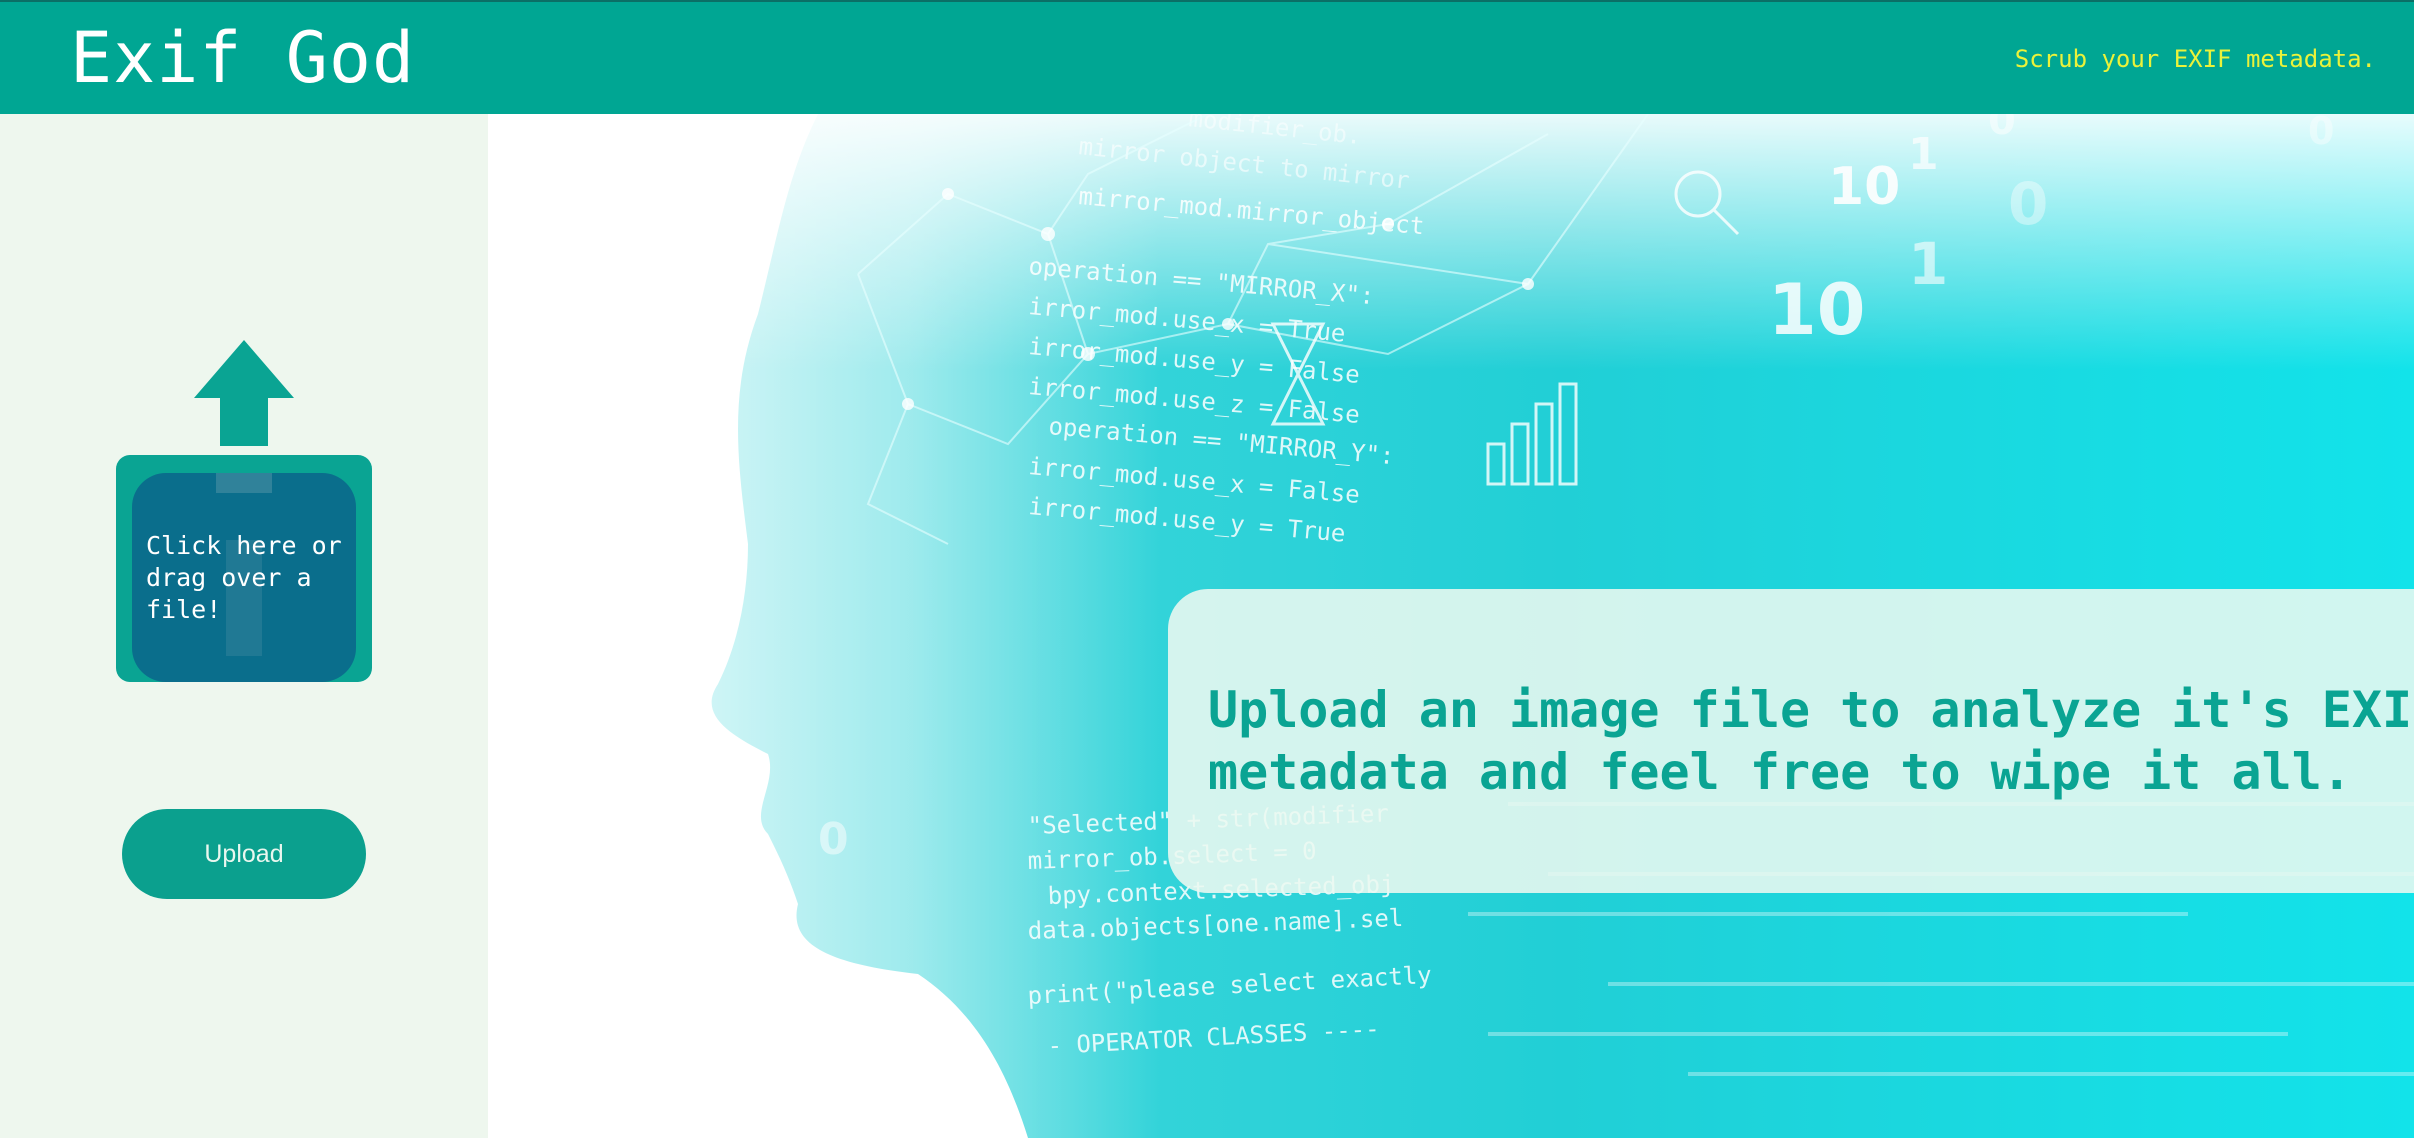  What do you see at coordinates (244, 854) in the screenshot?
I see `upload-button: Upload` at bounding box center [244, 854].